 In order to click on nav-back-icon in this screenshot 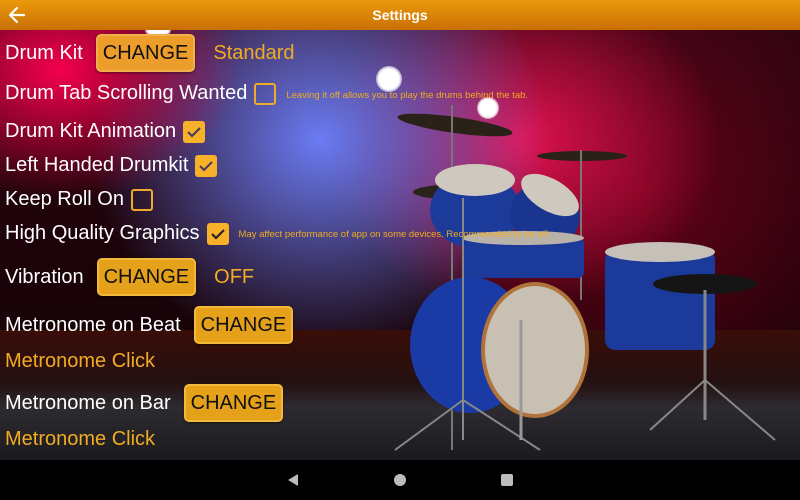, I will do `click(293, 480)`.